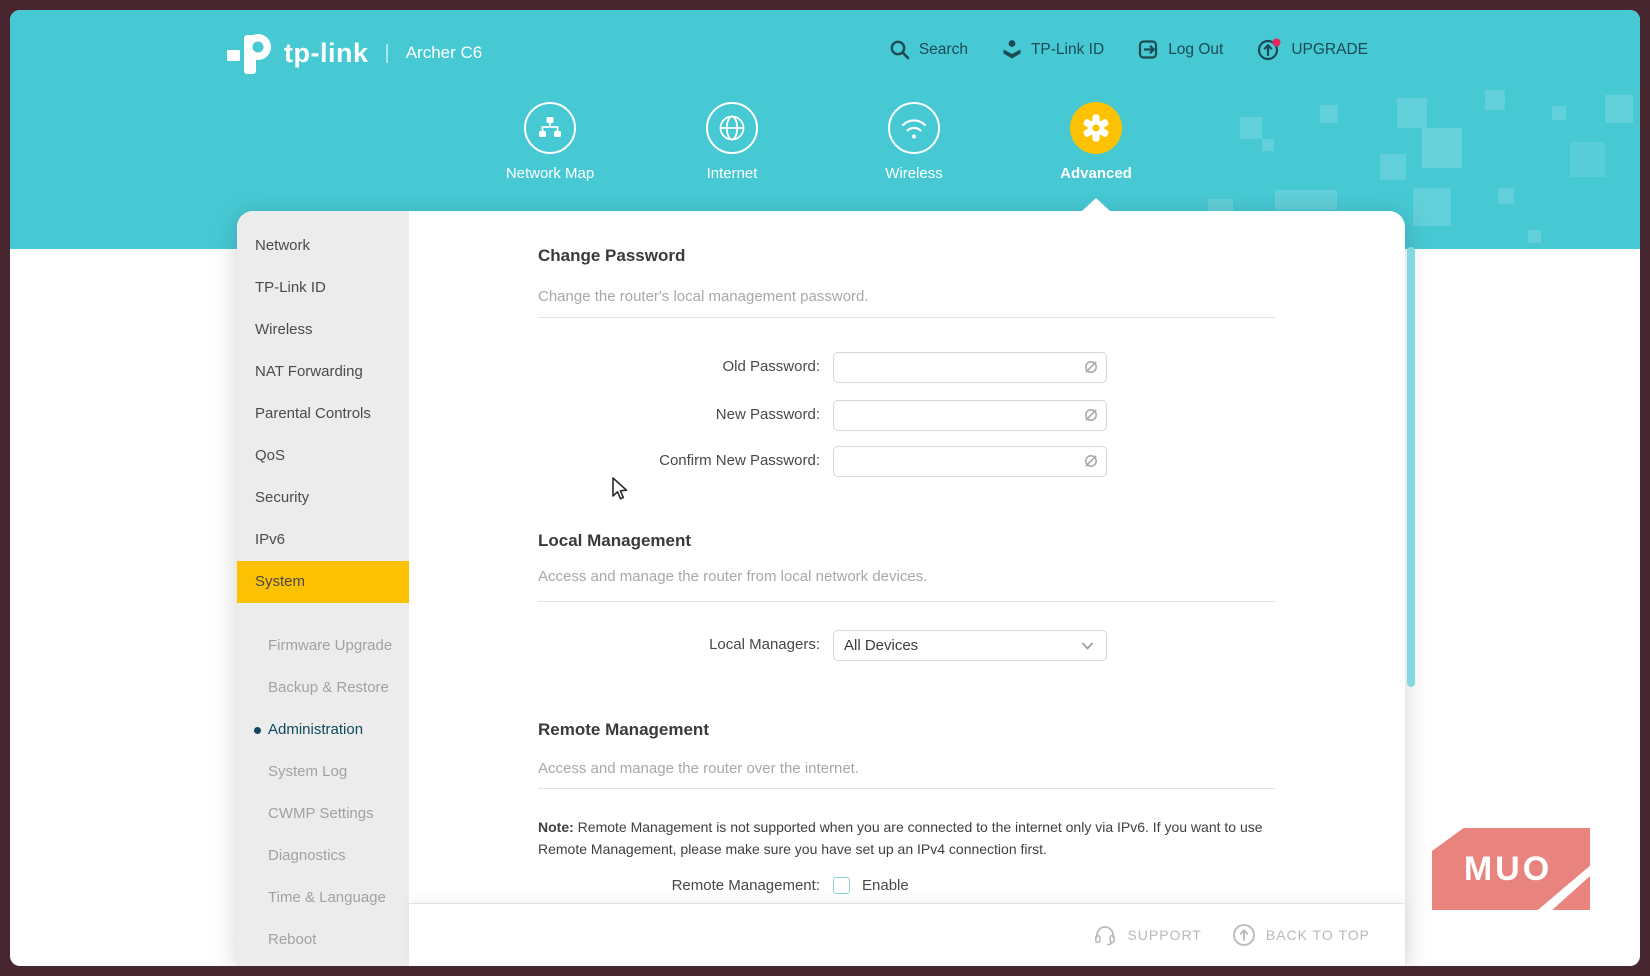 The image size is (1650, 976). I want to click on card-footer: SUPPORT BACK TO TOP, so click(907, 934).